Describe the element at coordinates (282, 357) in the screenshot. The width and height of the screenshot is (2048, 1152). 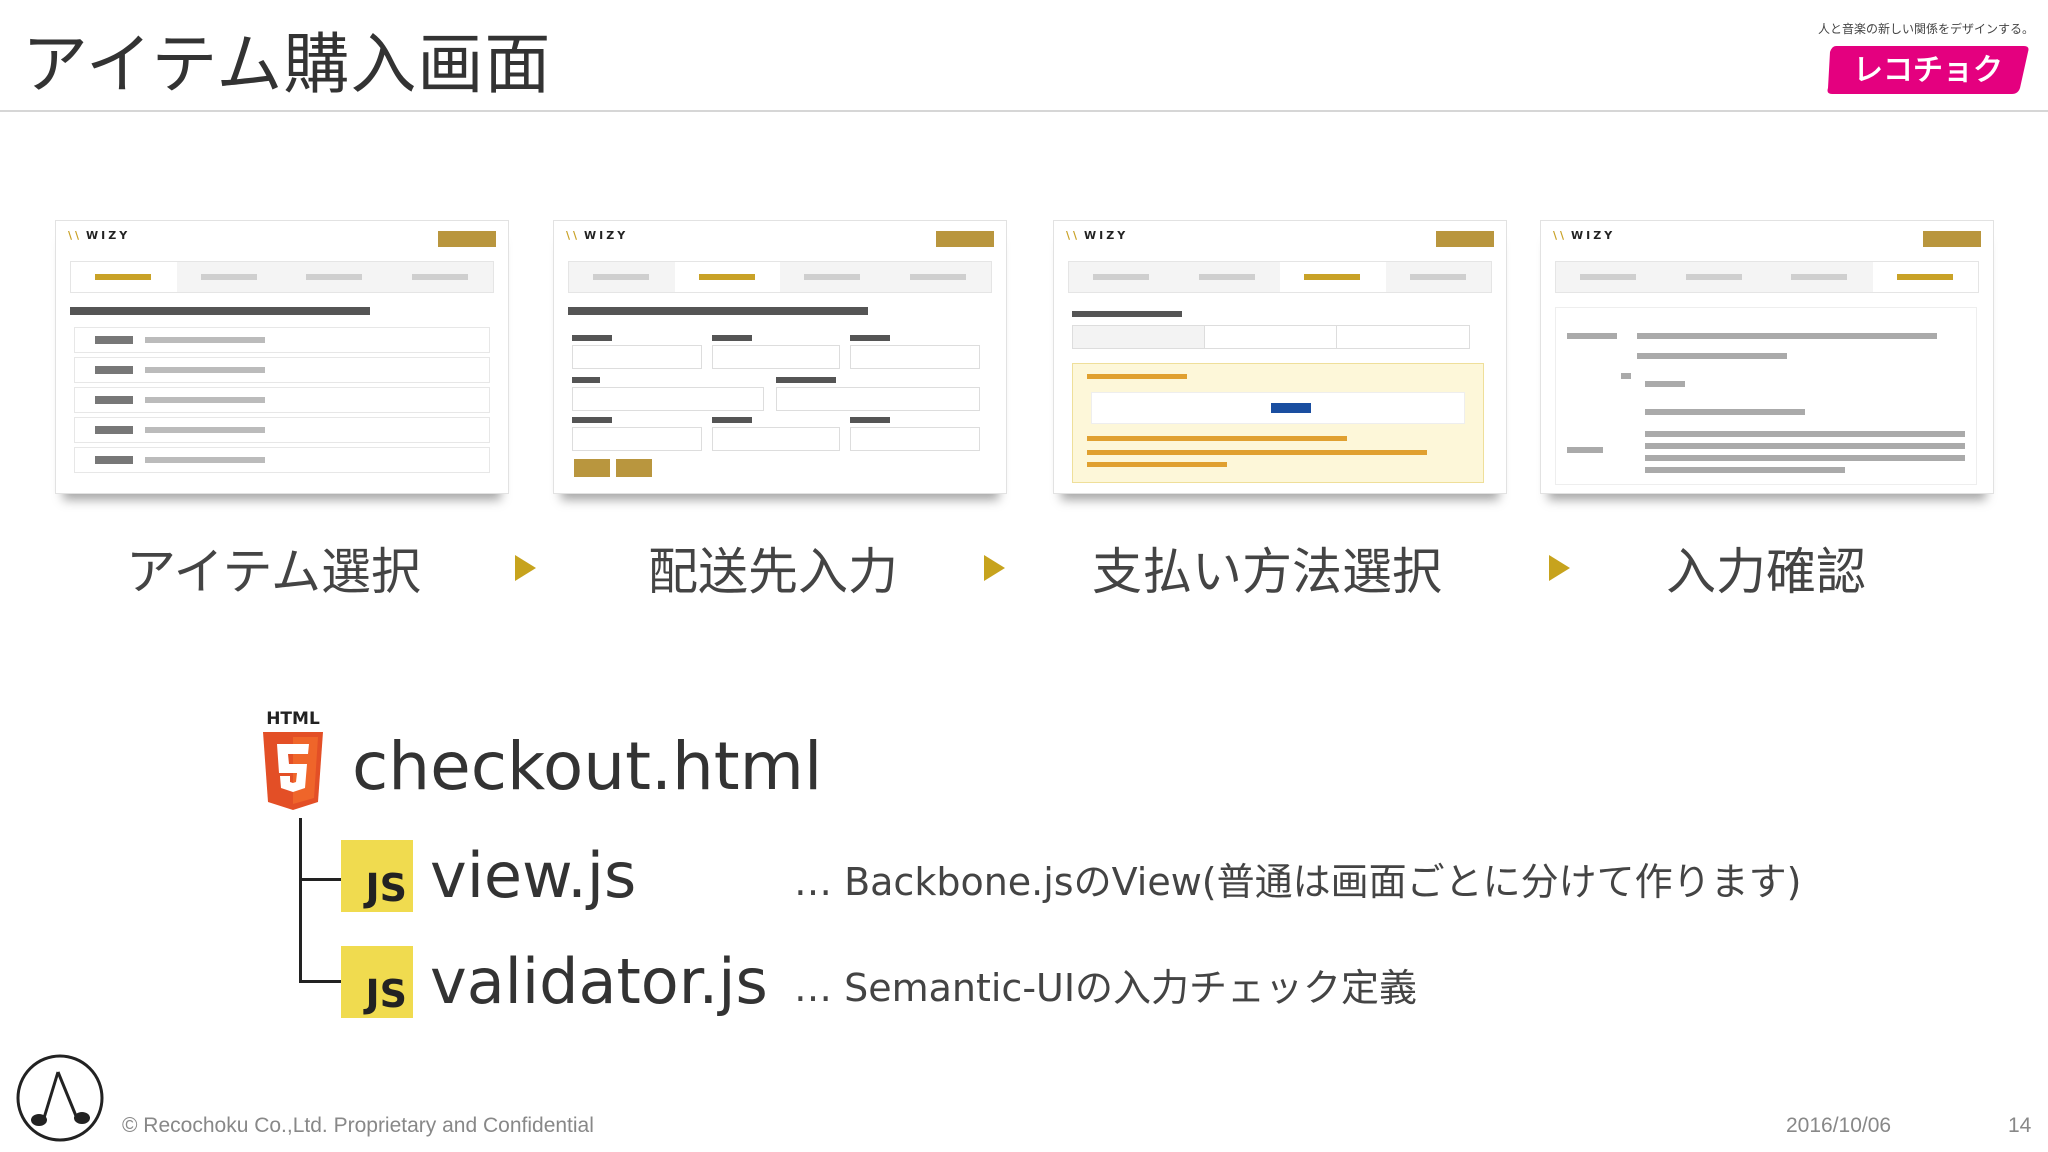
I see `step-screenshot-item-select: \\ WIZY` at that location.